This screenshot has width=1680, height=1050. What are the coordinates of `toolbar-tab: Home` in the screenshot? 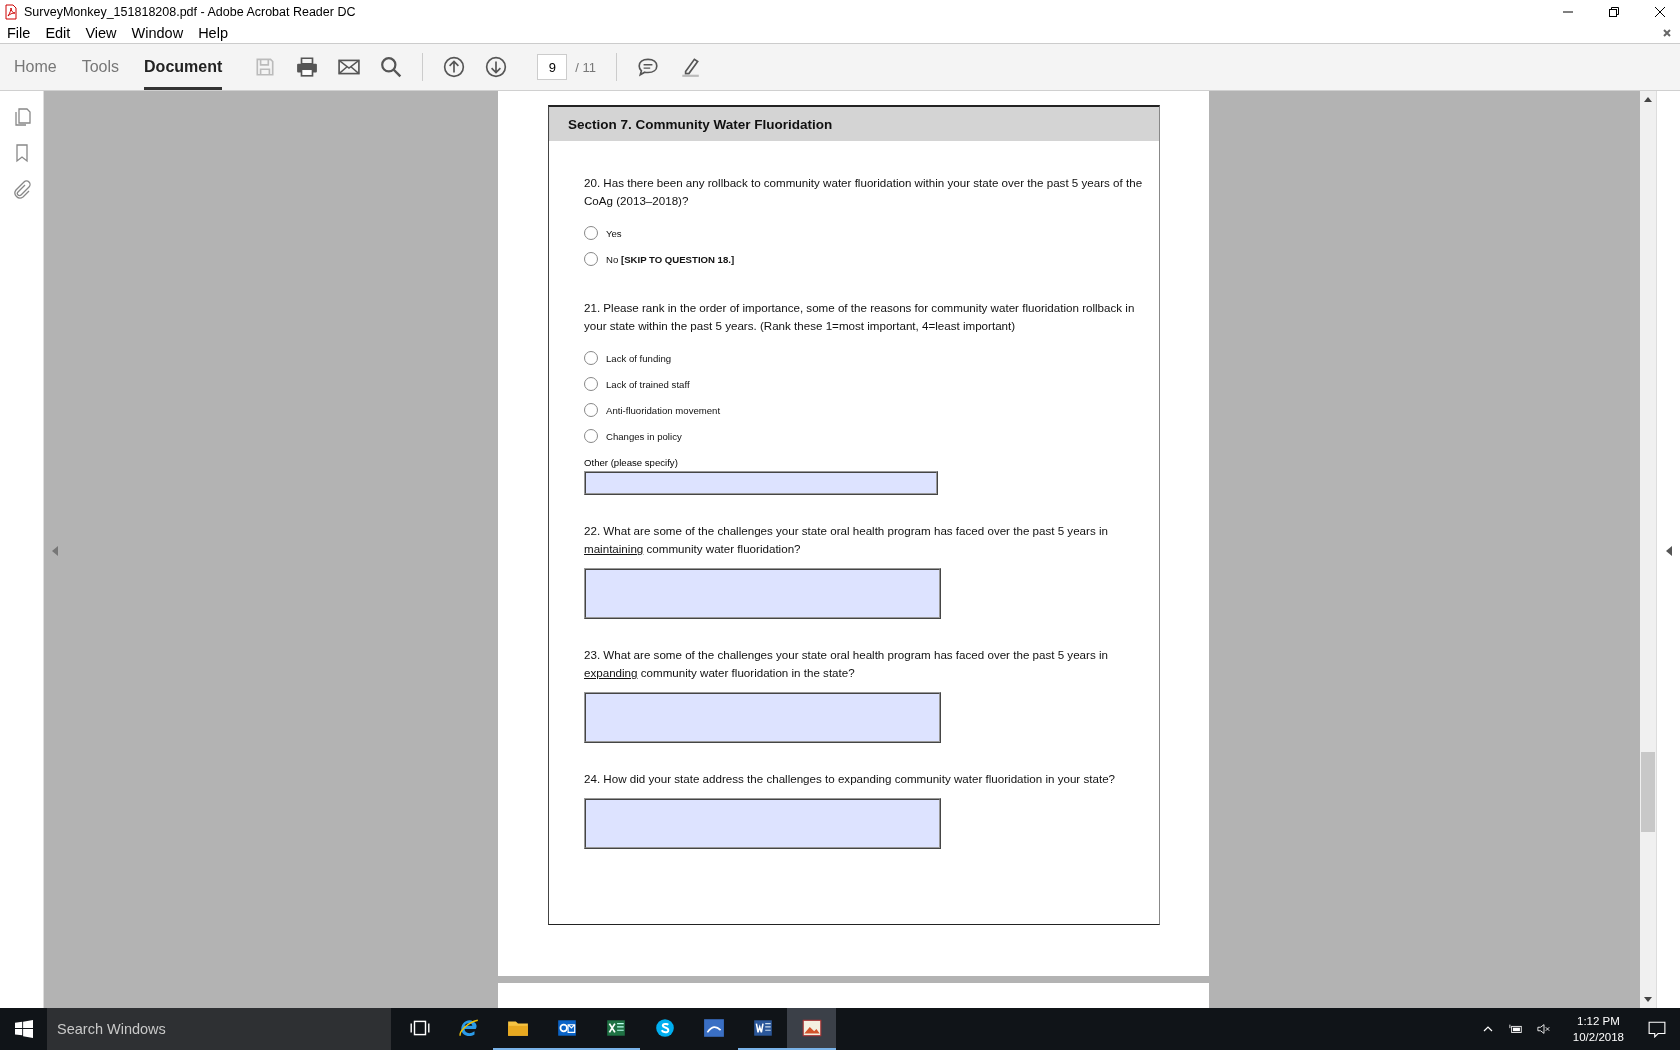 It's located at (35, 67).